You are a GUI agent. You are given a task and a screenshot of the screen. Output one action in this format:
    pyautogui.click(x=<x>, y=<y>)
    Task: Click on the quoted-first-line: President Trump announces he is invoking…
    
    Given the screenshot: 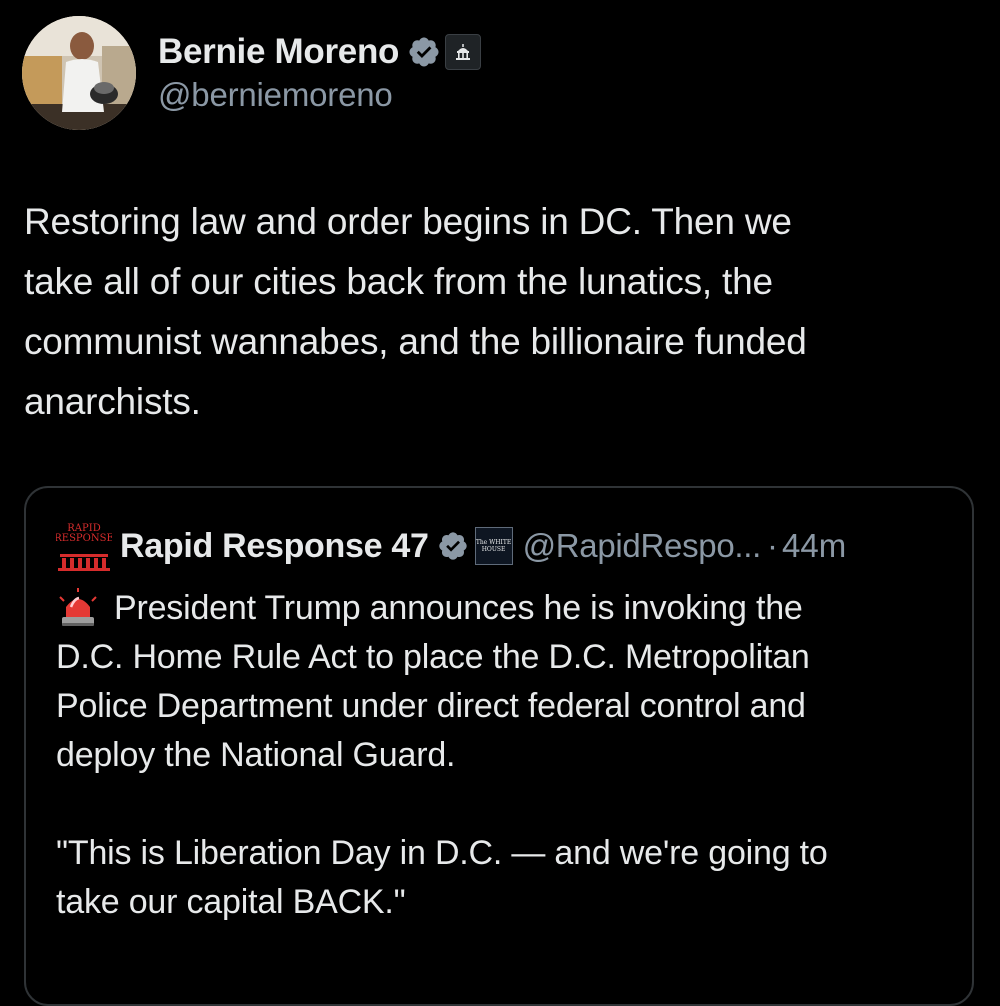 What is the action you would take?
    pyautogui.click(x=496, y=608)
    